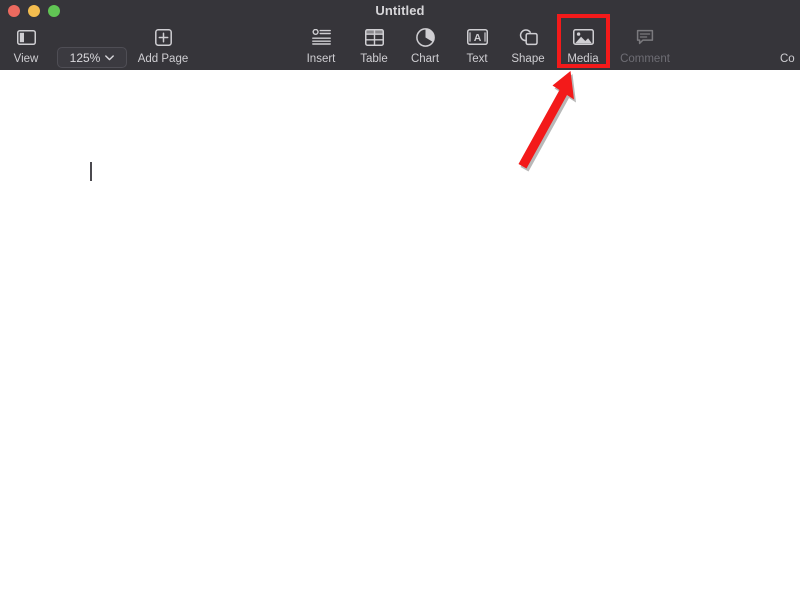 The image size is (800, 612). I want to click on window-title: Untitled, so click(400, 10).